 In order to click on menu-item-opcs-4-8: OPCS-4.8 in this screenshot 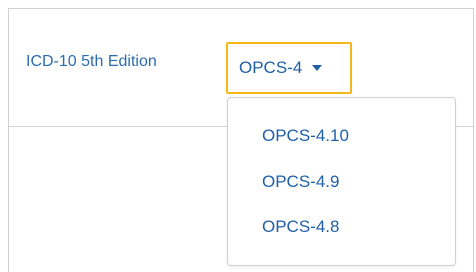, I will do `click(300, 227)`.